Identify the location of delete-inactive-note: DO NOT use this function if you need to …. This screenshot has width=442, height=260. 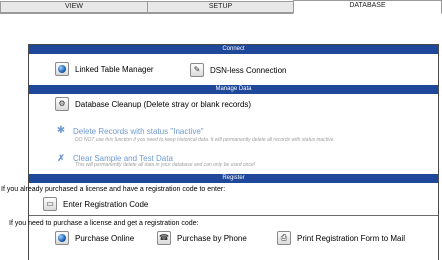
(205, 140).